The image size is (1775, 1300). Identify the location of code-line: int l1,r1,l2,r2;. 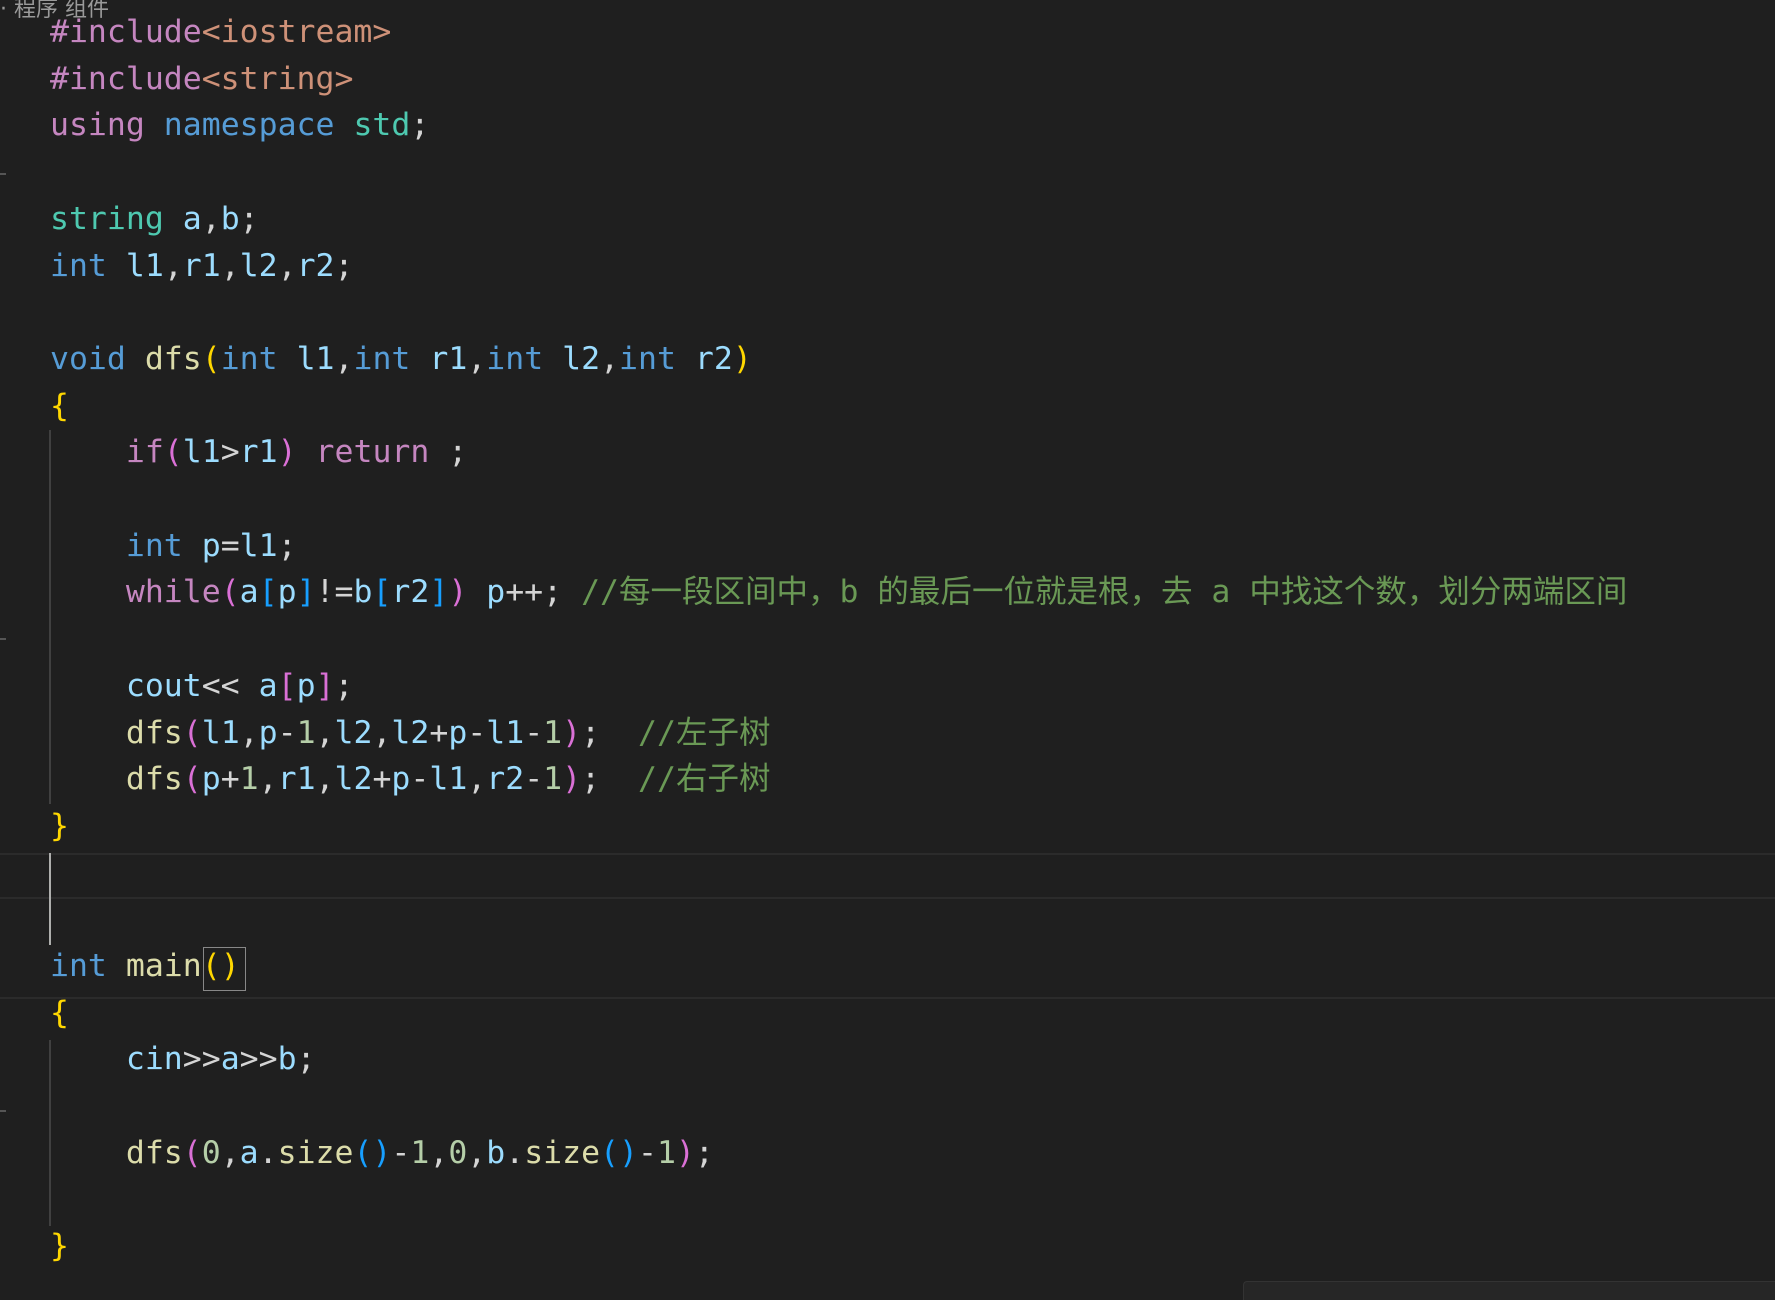
(202, 266).